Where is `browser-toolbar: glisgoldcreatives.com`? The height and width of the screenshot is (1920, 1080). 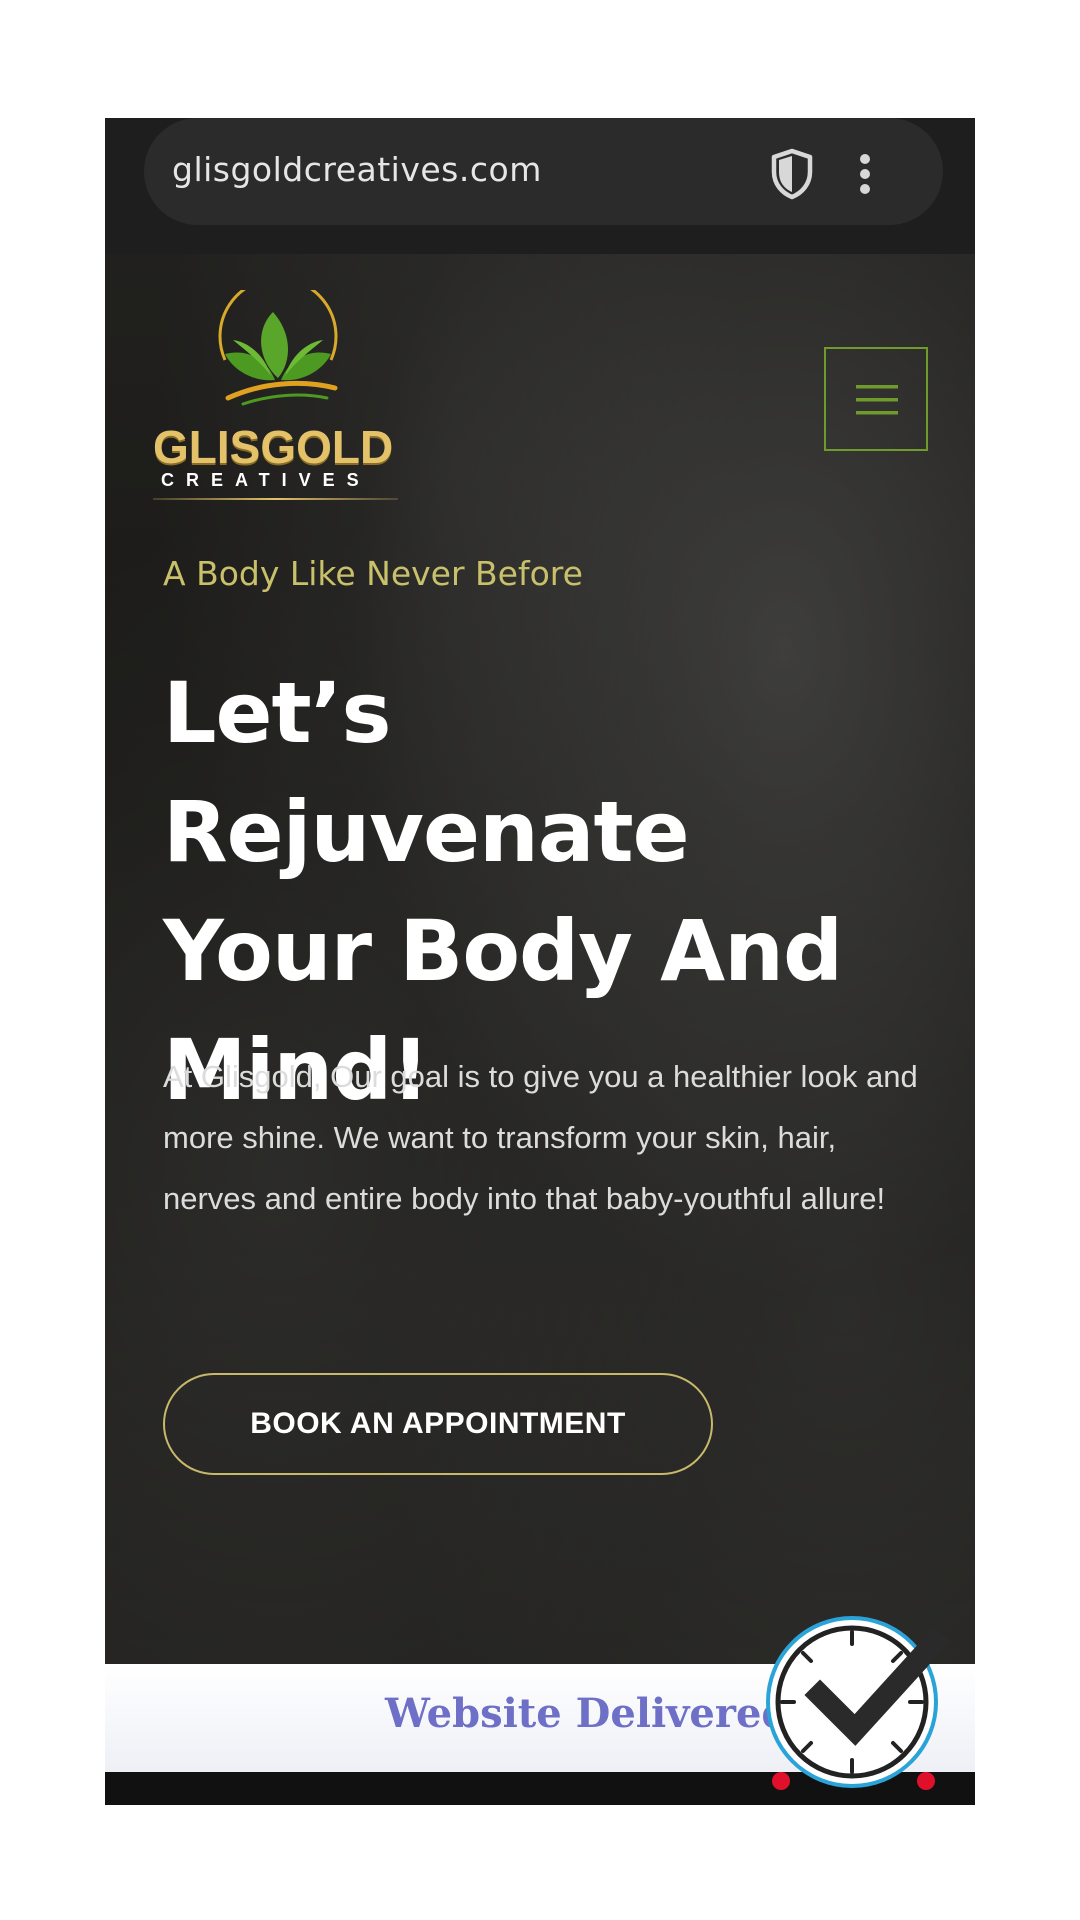
browser-toolbar: glisgoldcreatives.com is located at coordinates (540, 186).